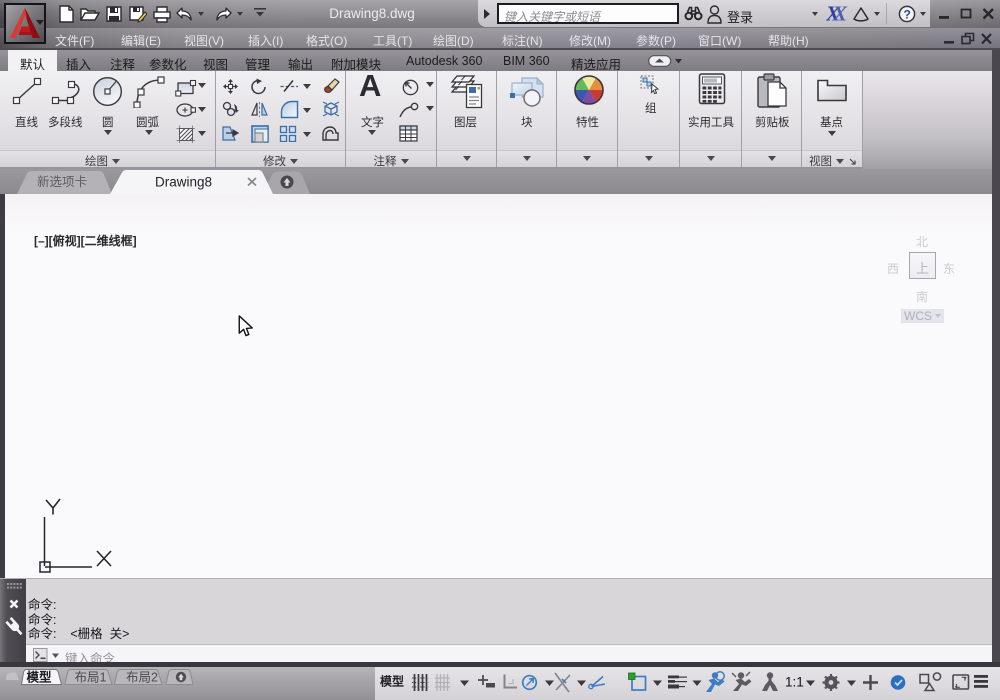 The image size is (1000, 700). I want to click on svg-text: 布局2, so click(142, 678).